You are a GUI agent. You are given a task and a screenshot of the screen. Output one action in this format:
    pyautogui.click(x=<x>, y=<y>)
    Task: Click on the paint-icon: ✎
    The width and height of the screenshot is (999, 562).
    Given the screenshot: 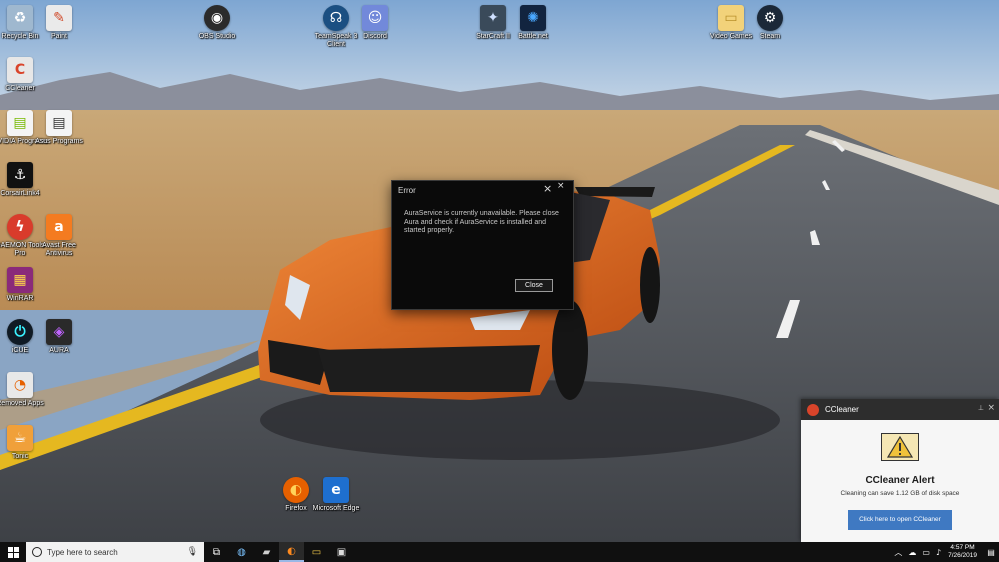 What is the action you would take?
    pyautogui.click(x=59, y=18)
    